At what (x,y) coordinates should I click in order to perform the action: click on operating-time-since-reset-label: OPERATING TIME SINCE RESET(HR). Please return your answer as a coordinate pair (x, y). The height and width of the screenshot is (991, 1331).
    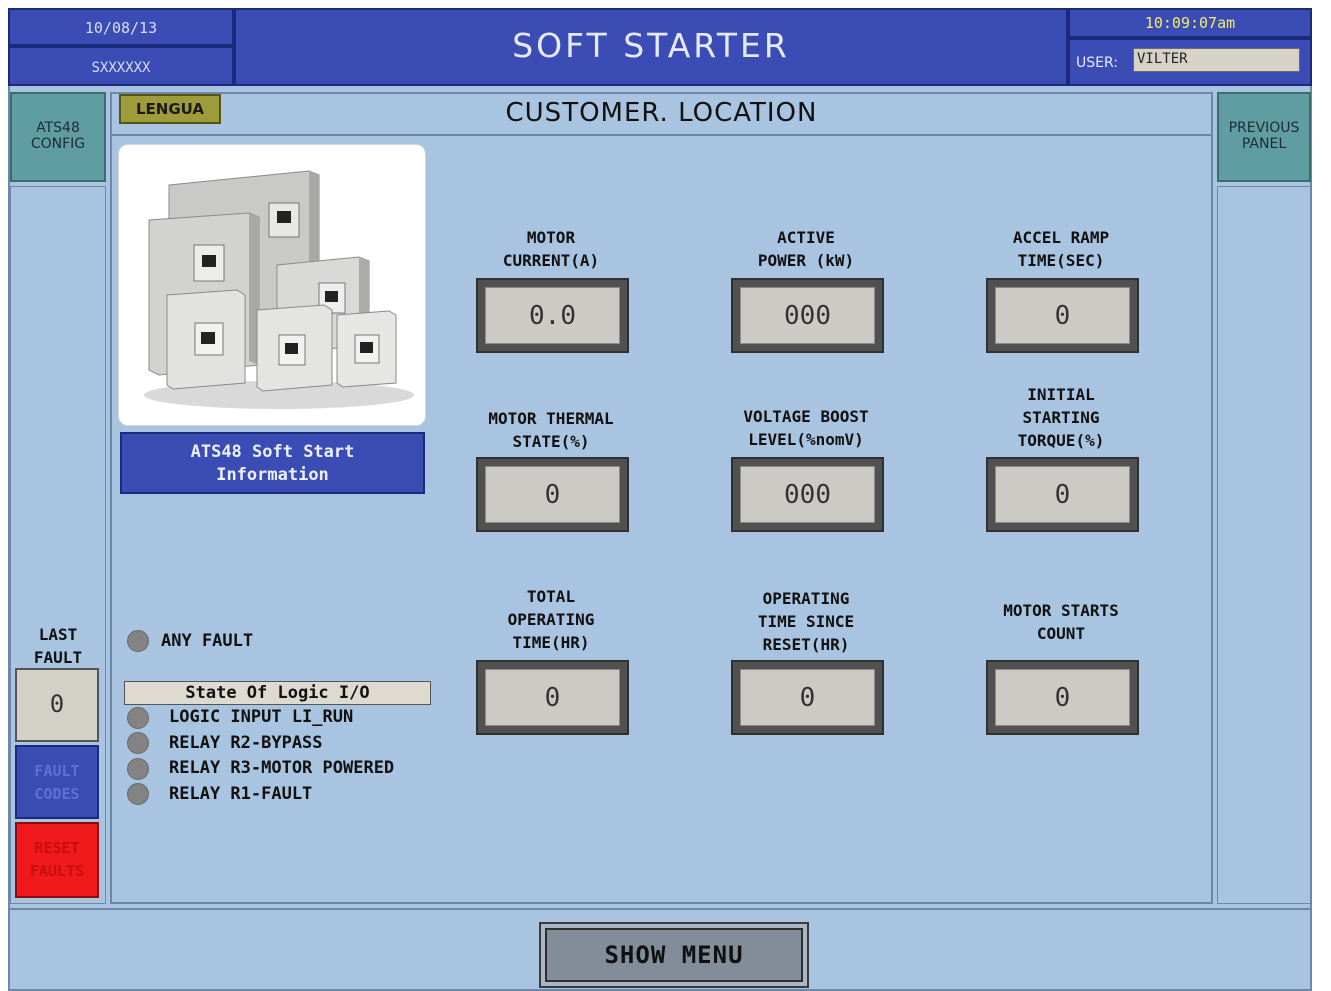
    Looking at the image, I should click on (806, 621).